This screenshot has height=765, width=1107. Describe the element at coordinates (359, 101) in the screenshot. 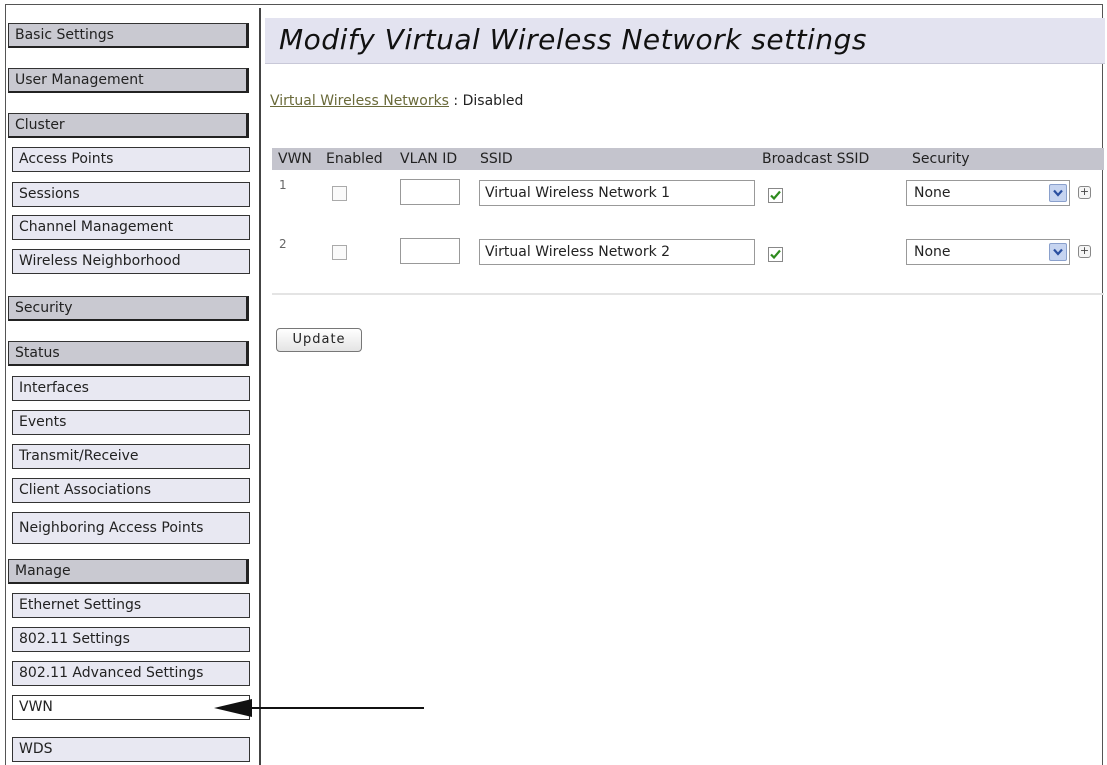

I see `vwn-status-link: Virtual Wireless Networks` at that location.